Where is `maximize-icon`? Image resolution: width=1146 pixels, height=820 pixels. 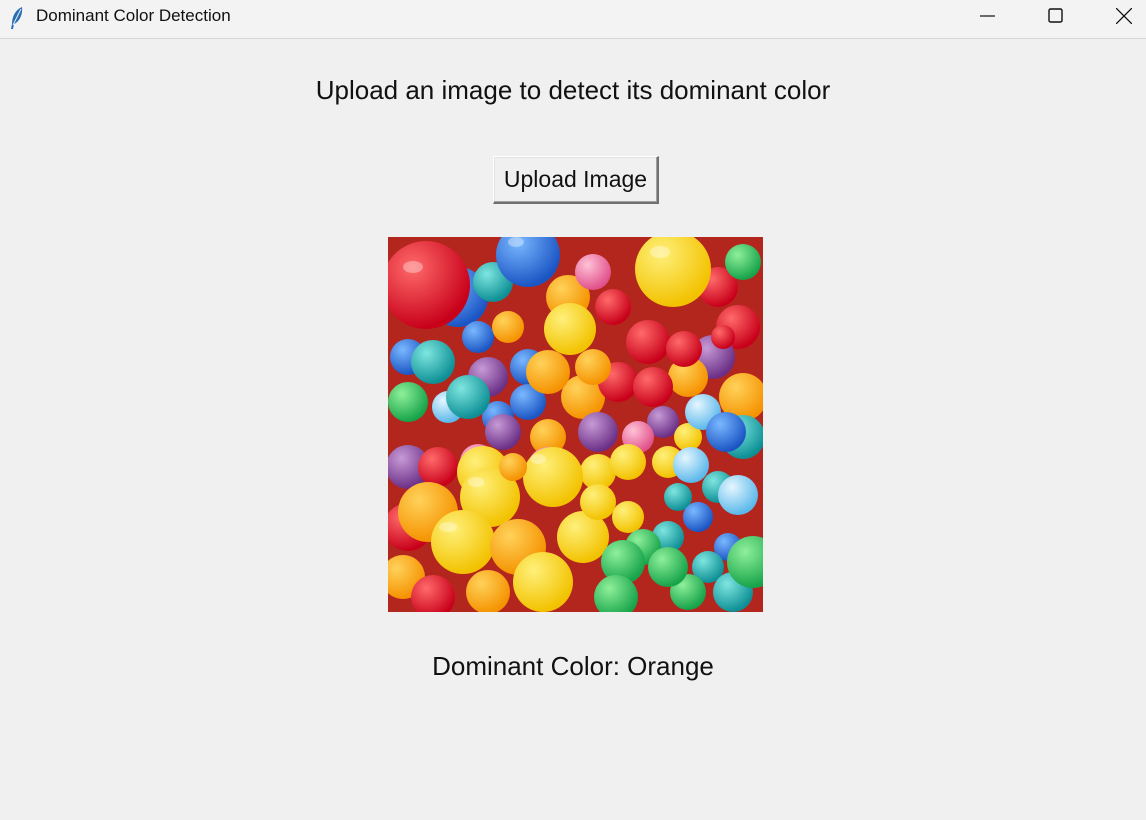 maximize-icon is located at coordinates (1055, 15).